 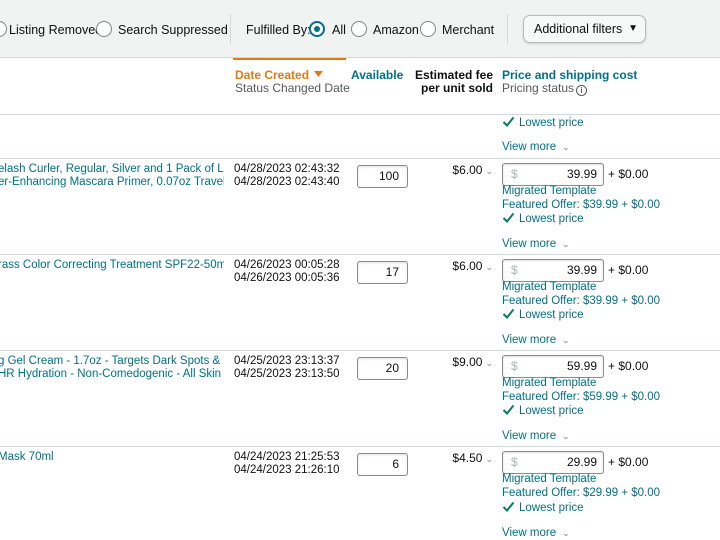 I want to click on price-input: $29.99, so click(x=553, y=462).